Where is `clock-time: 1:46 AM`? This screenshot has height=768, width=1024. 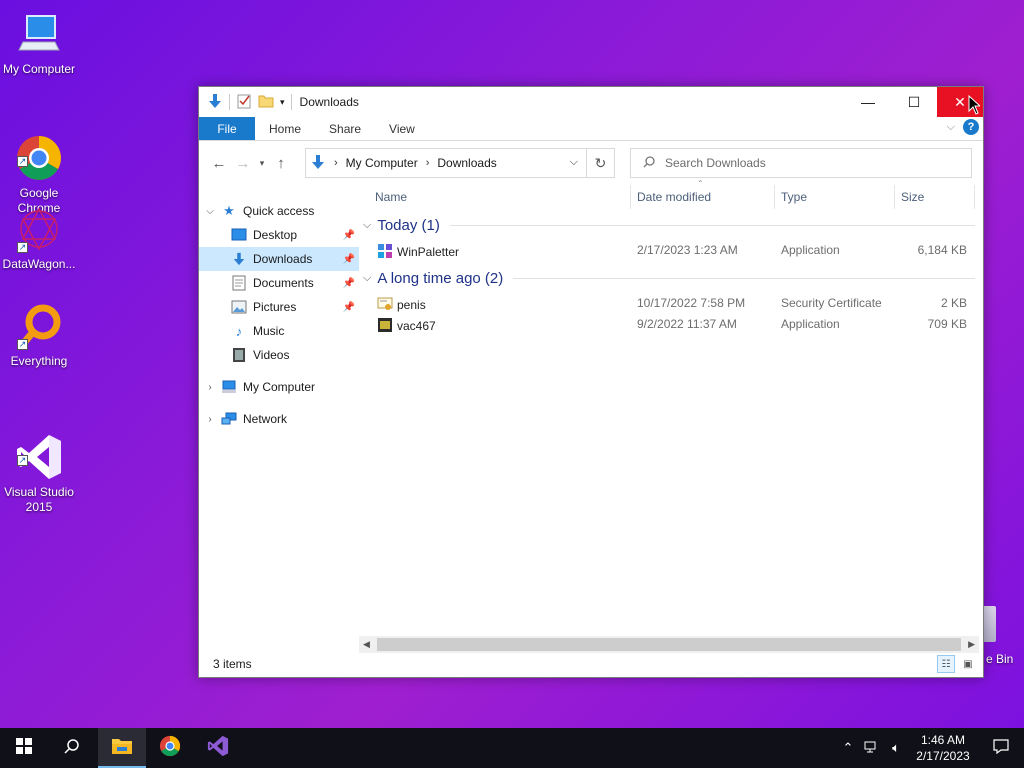
clock-time: 1:46 AM is located at coordinates (943, 740).